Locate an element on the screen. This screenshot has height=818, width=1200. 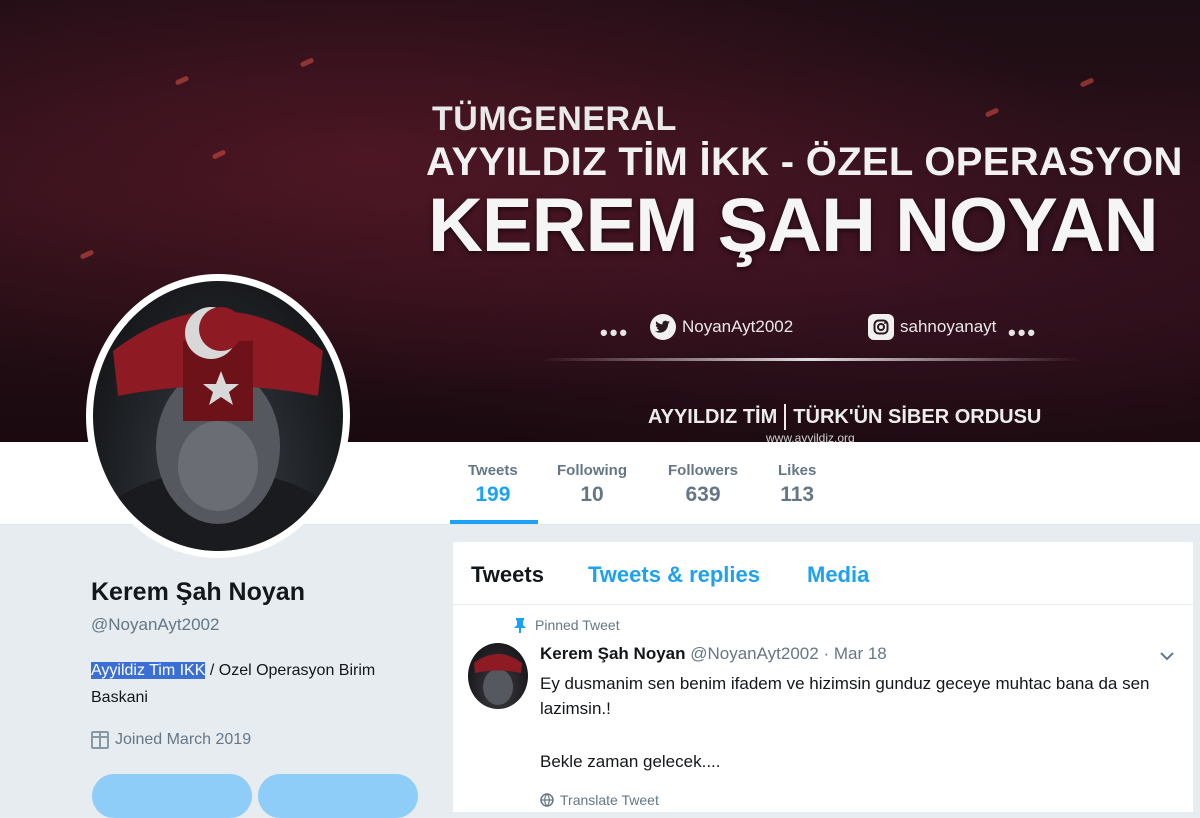
banner-instagram-handle: sahnoyanayt is located at coordinates (948, 326).